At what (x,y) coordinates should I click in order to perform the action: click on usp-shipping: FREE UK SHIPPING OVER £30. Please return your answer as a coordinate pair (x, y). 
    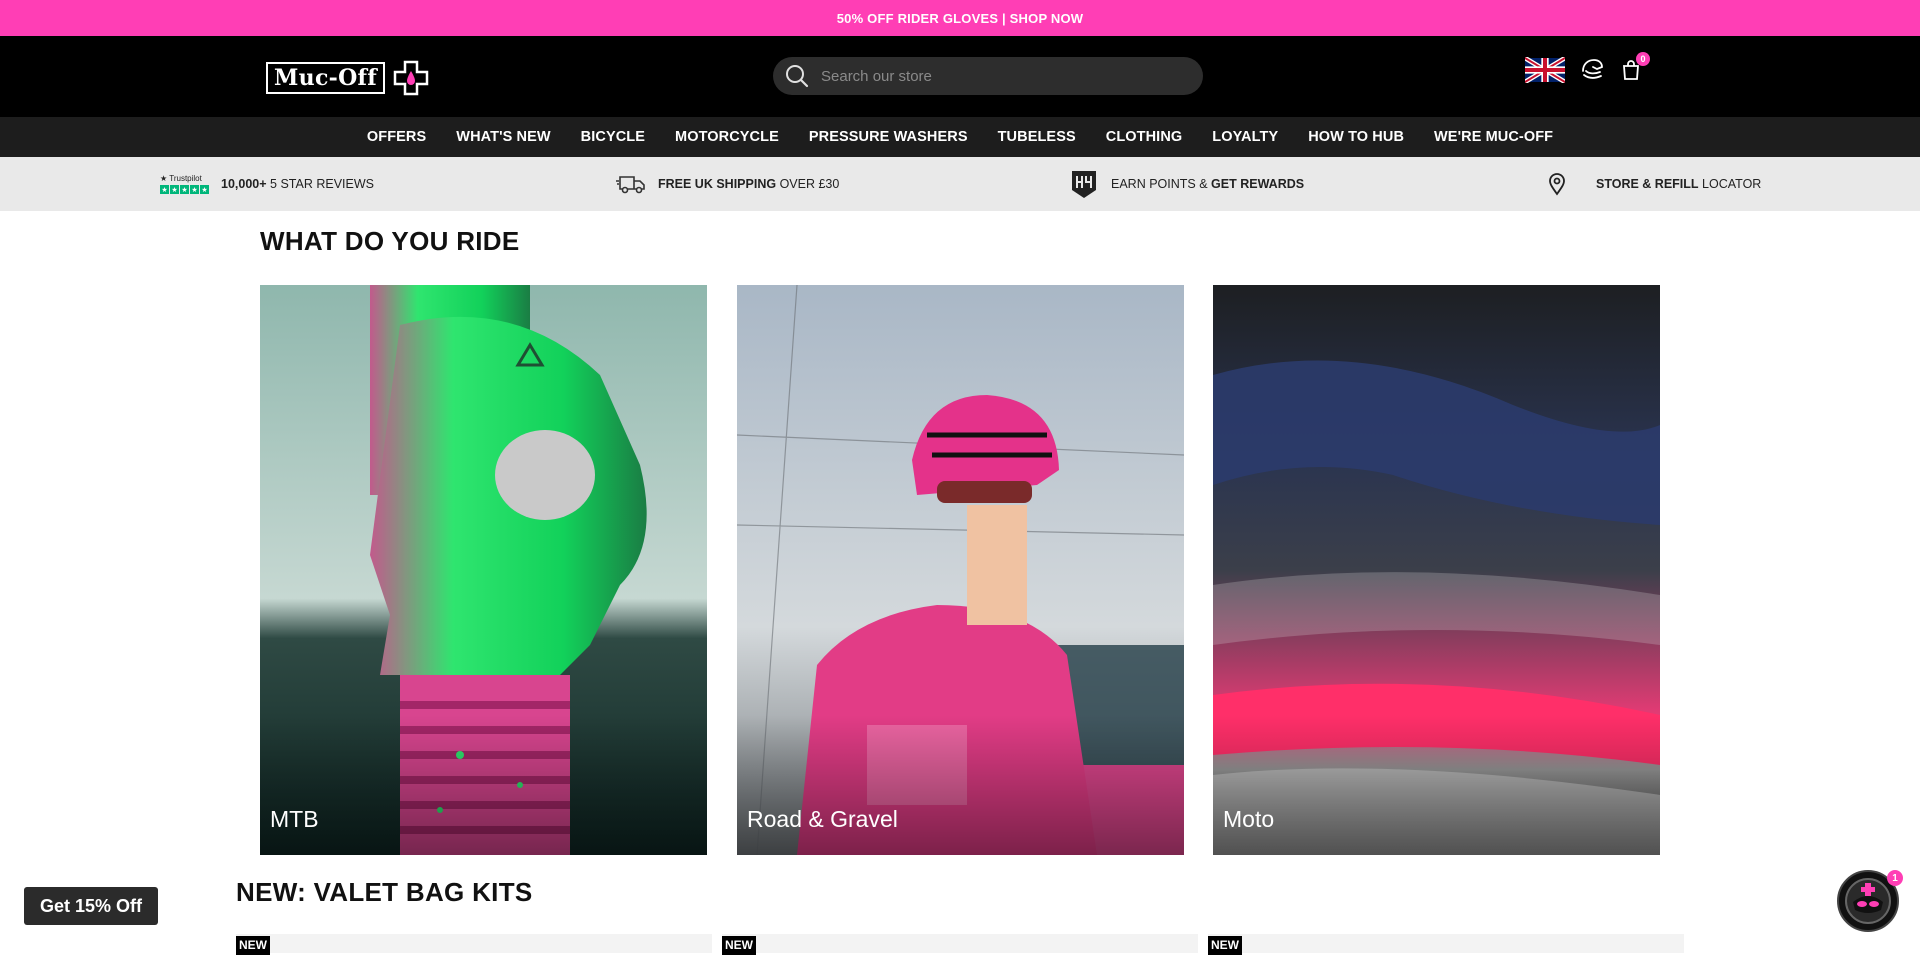
    Looking at the image, I should click on (727, 184).